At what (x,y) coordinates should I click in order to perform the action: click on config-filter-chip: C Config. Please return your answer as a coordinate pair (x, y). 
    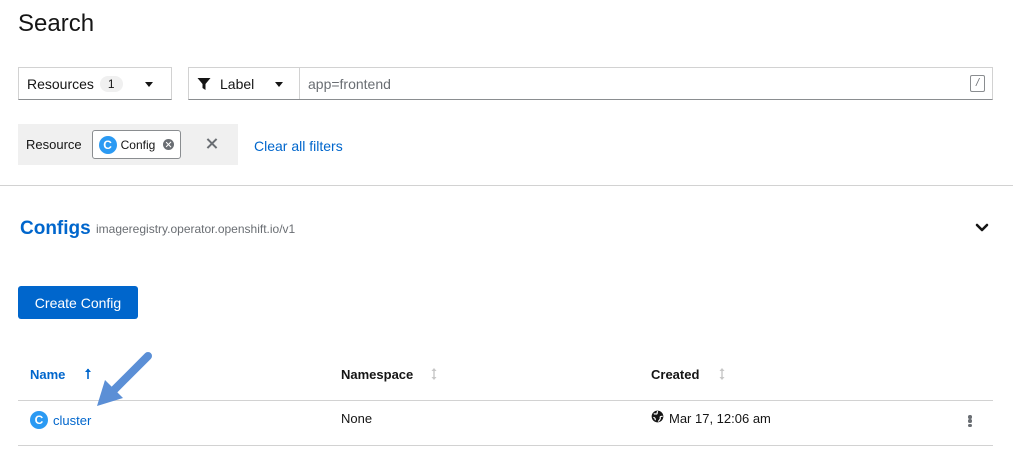
    Looking at the image, I should click on (136, 144).